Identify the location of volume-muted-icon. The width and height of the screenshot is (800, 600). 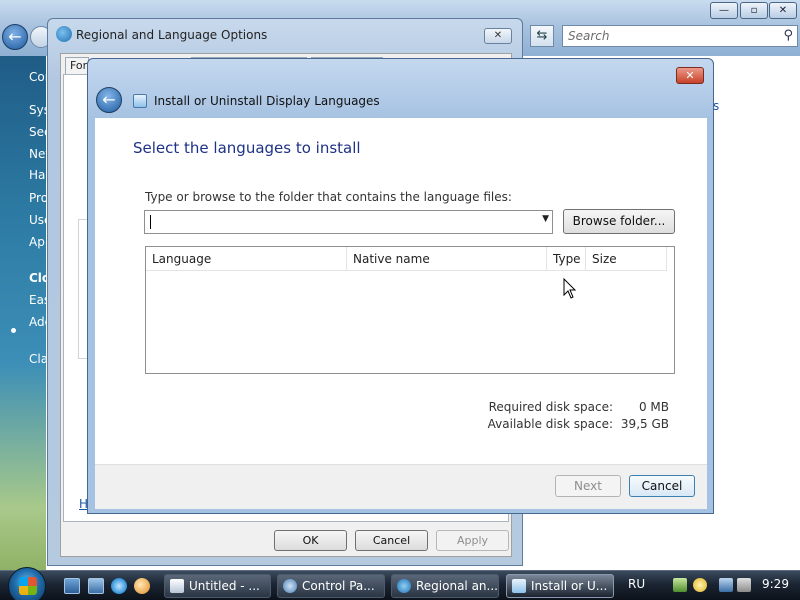
(744, 585).